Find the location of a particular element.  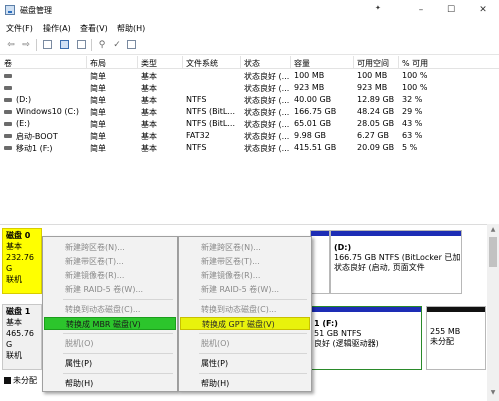

minimize-button: – is located at coordinates (421, 10).